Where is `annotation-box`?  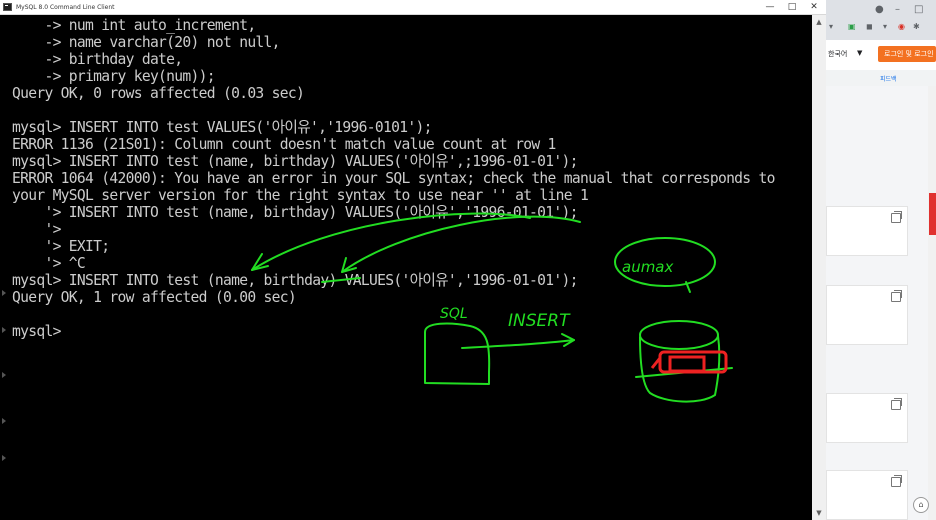 annotation-box is located at coordinates (457, 353).